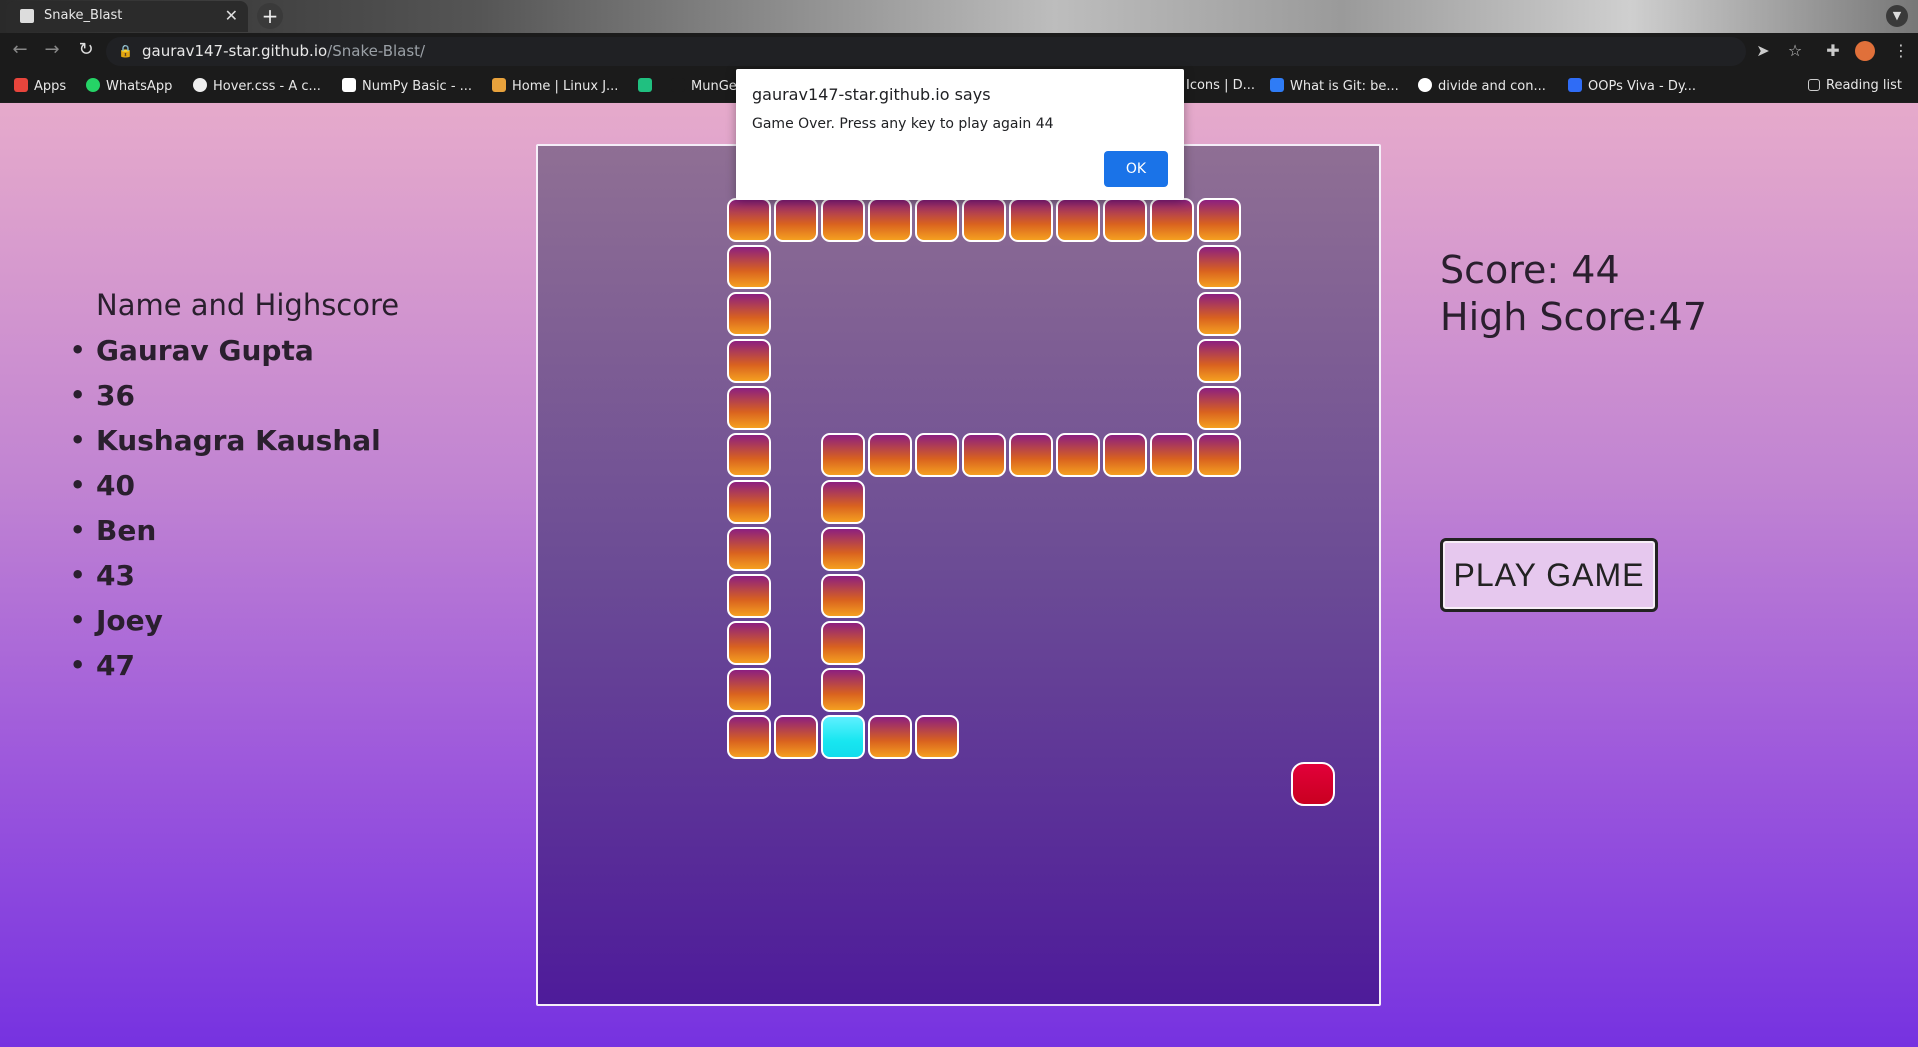  Describe the element at coordinates (125, 51) in the screenshot. I see `lock-icon: 🔒` at that location.